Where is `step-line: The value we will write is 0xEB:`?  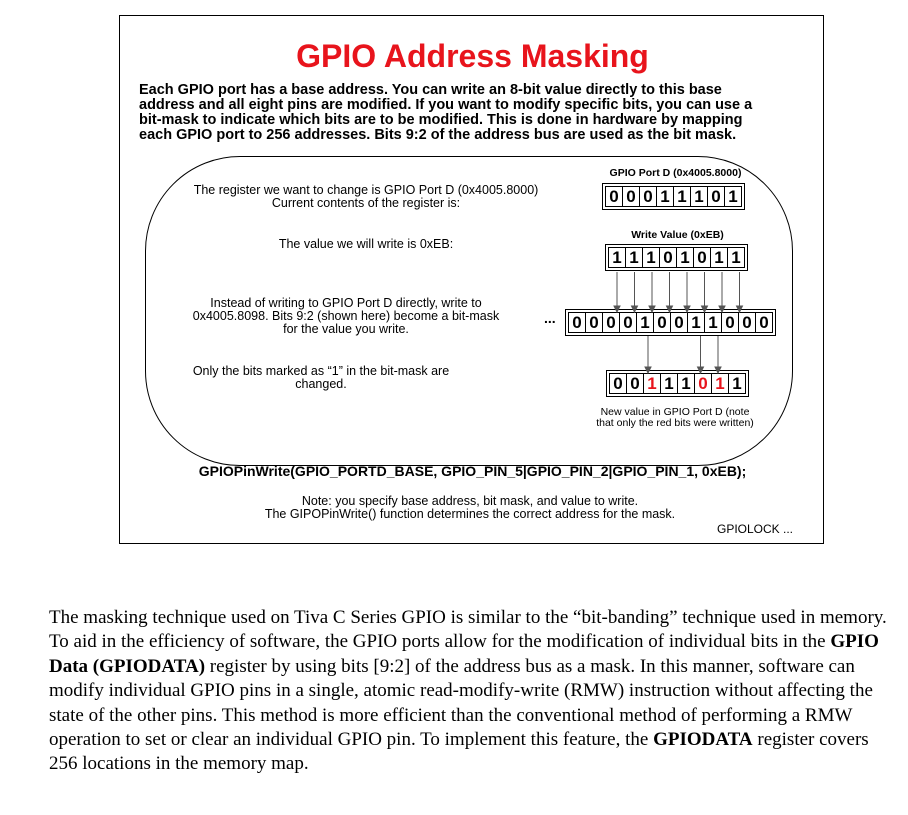 step-line: The value we will write is 0xEB: is located at coordinates (366, 244).